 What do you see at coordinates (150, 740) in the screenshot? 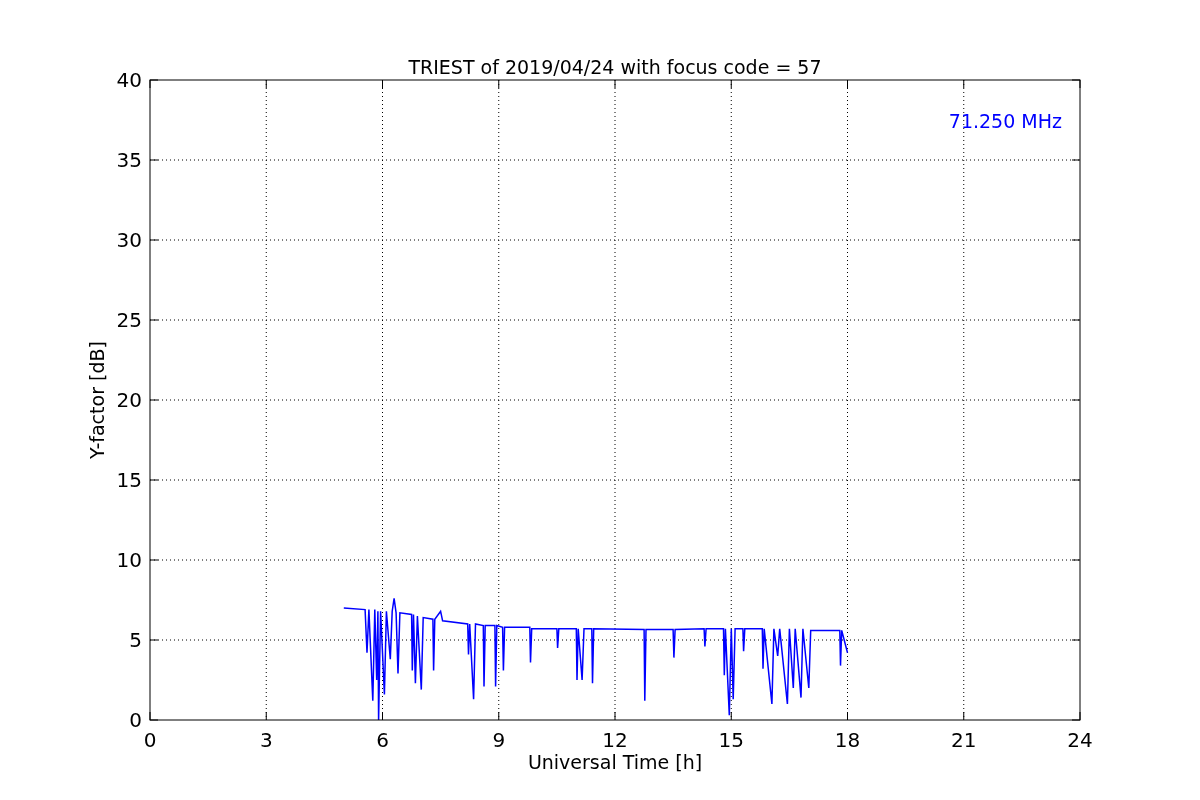
I see `x-tick-label: 0` at bounding box center [150, 740].